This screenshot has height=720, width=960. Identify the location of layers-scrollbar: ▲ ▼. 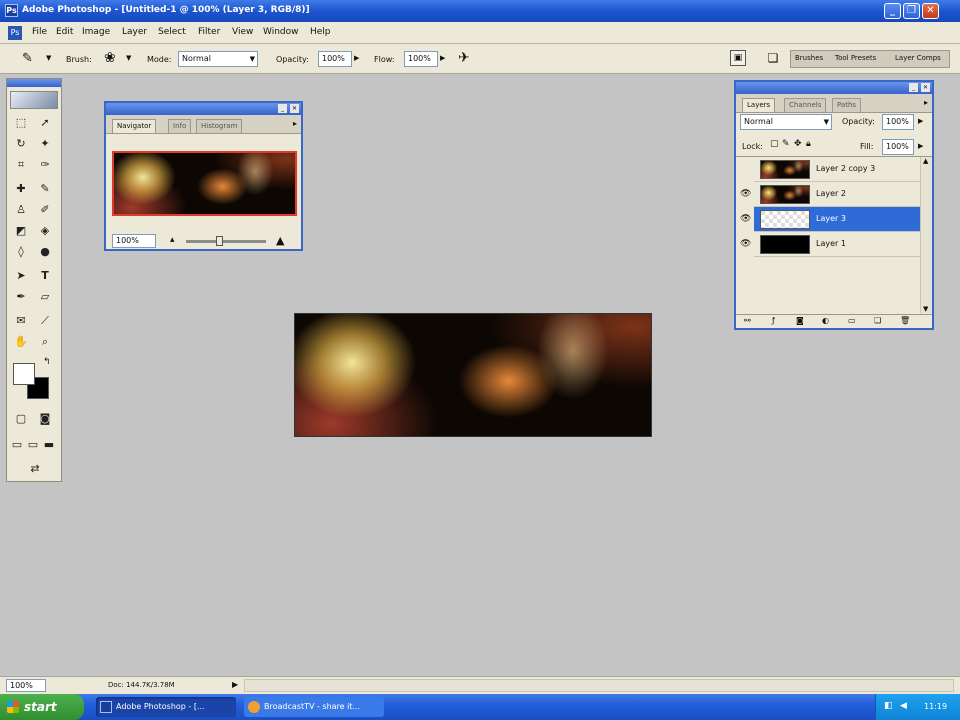
(926, 235).